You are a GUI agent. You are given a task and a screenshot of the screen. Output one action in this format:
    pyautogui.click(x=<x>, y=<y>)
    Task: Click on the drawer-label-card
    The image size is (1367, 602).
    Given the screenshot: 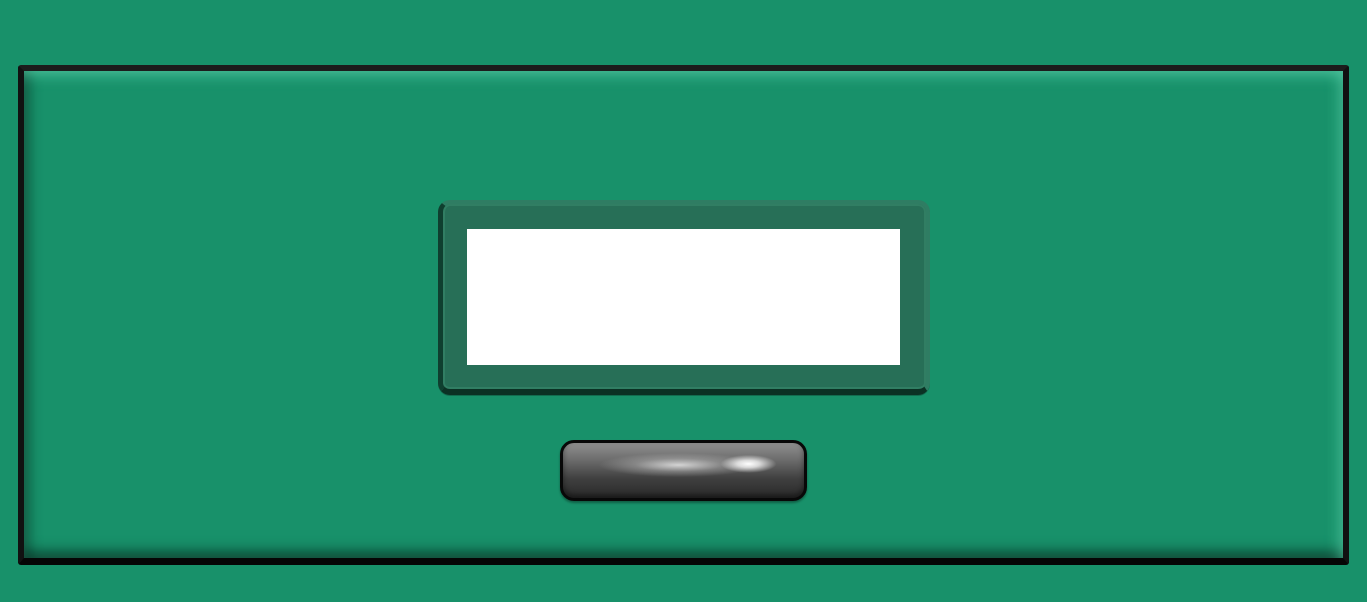 What is the action you would take?
    pyautogui.click(x=683, y=297)
    